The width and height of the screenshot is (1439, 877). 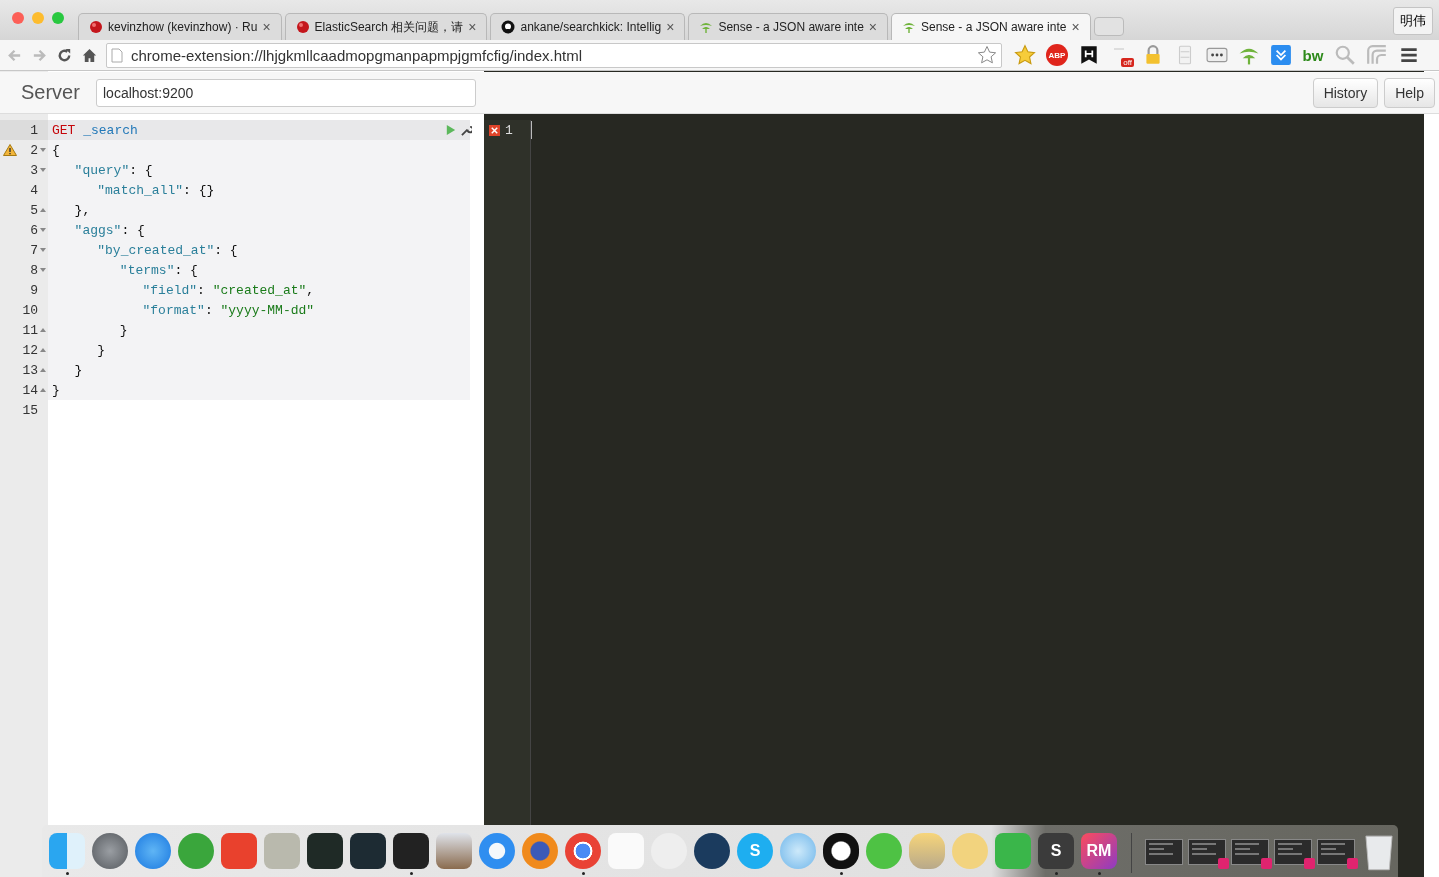 I want to click on bookmark-icon, so click(x=1089, y=55).